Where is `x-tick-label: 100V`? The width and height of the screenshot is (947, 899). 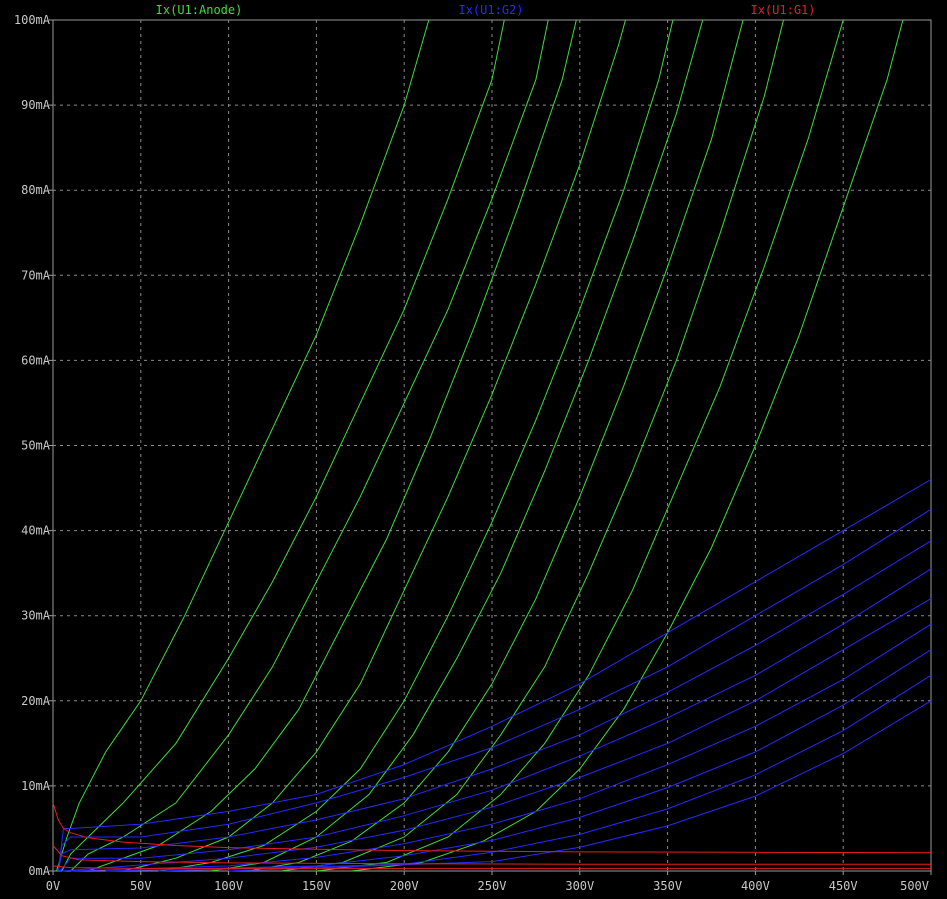
x-tick-label: 100V is located at coordinates (228, 886).